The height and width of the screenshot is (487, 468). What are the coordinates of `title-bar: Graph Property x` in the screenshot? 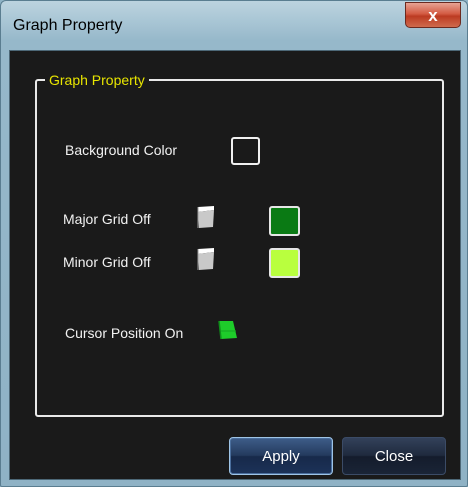 It's located at (234, 23).